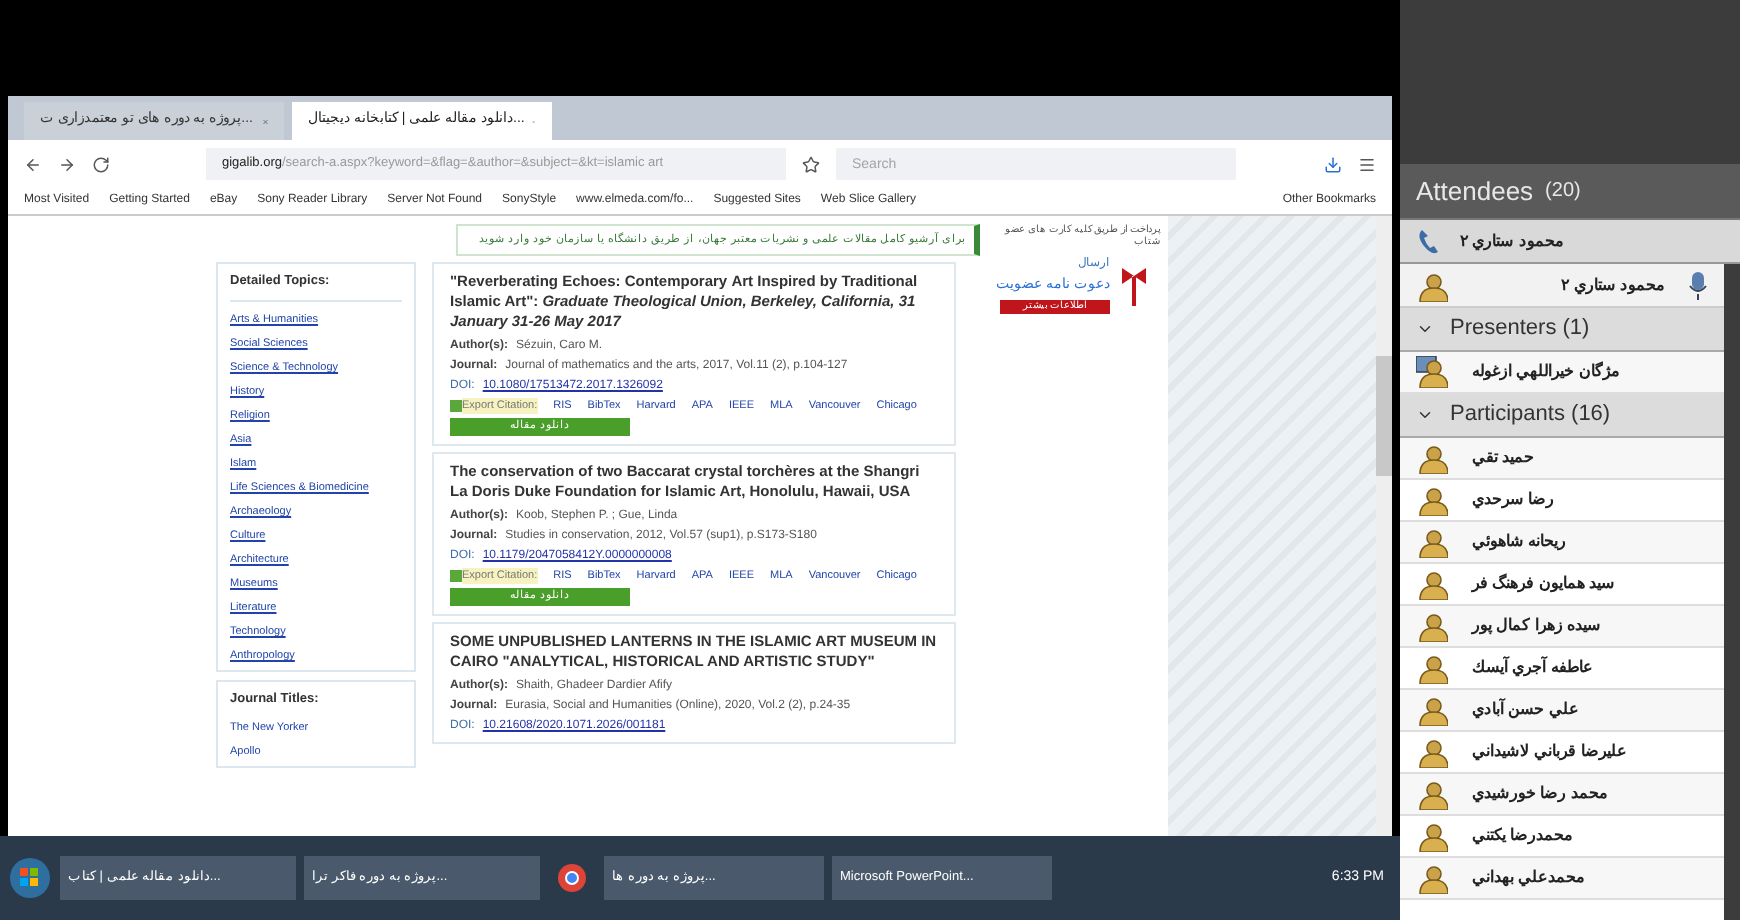  I want to click on attendee-name: رضا سرحدي, so click(1513, 500).